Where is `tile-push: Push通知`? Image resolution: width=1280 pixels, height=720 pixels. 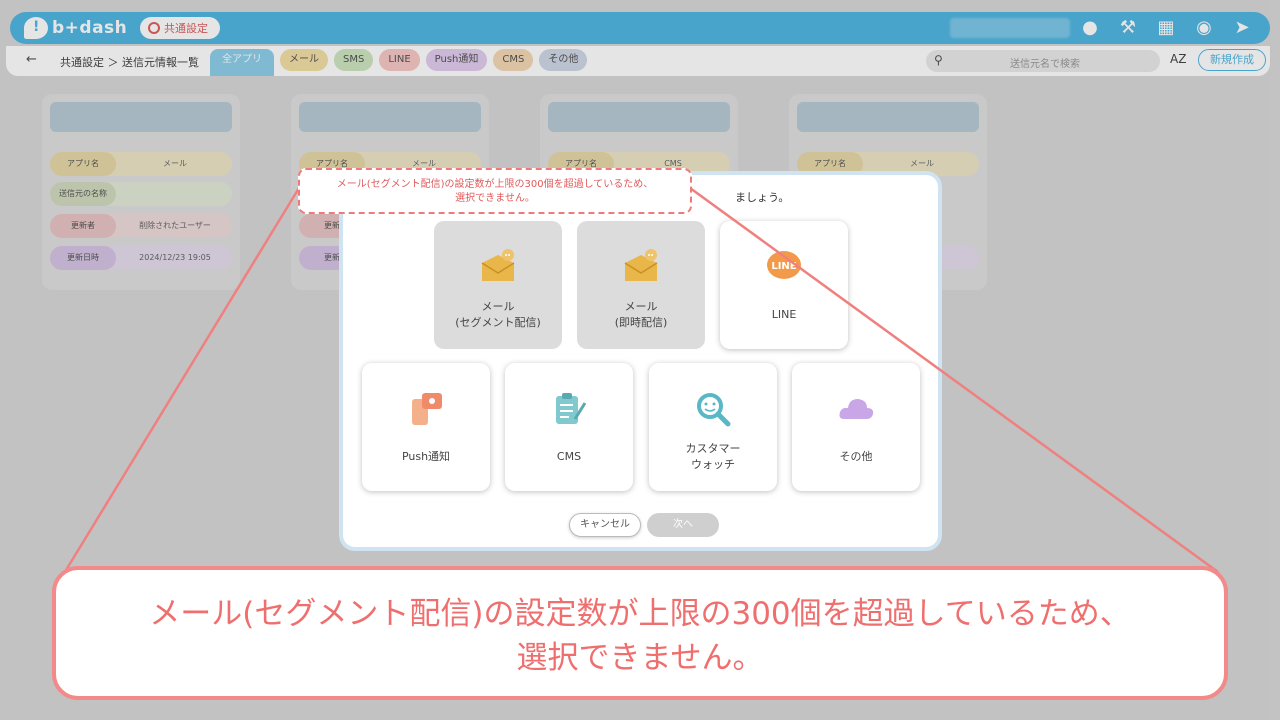
tile-push: Push通知 is located at coordinates (426, 427).